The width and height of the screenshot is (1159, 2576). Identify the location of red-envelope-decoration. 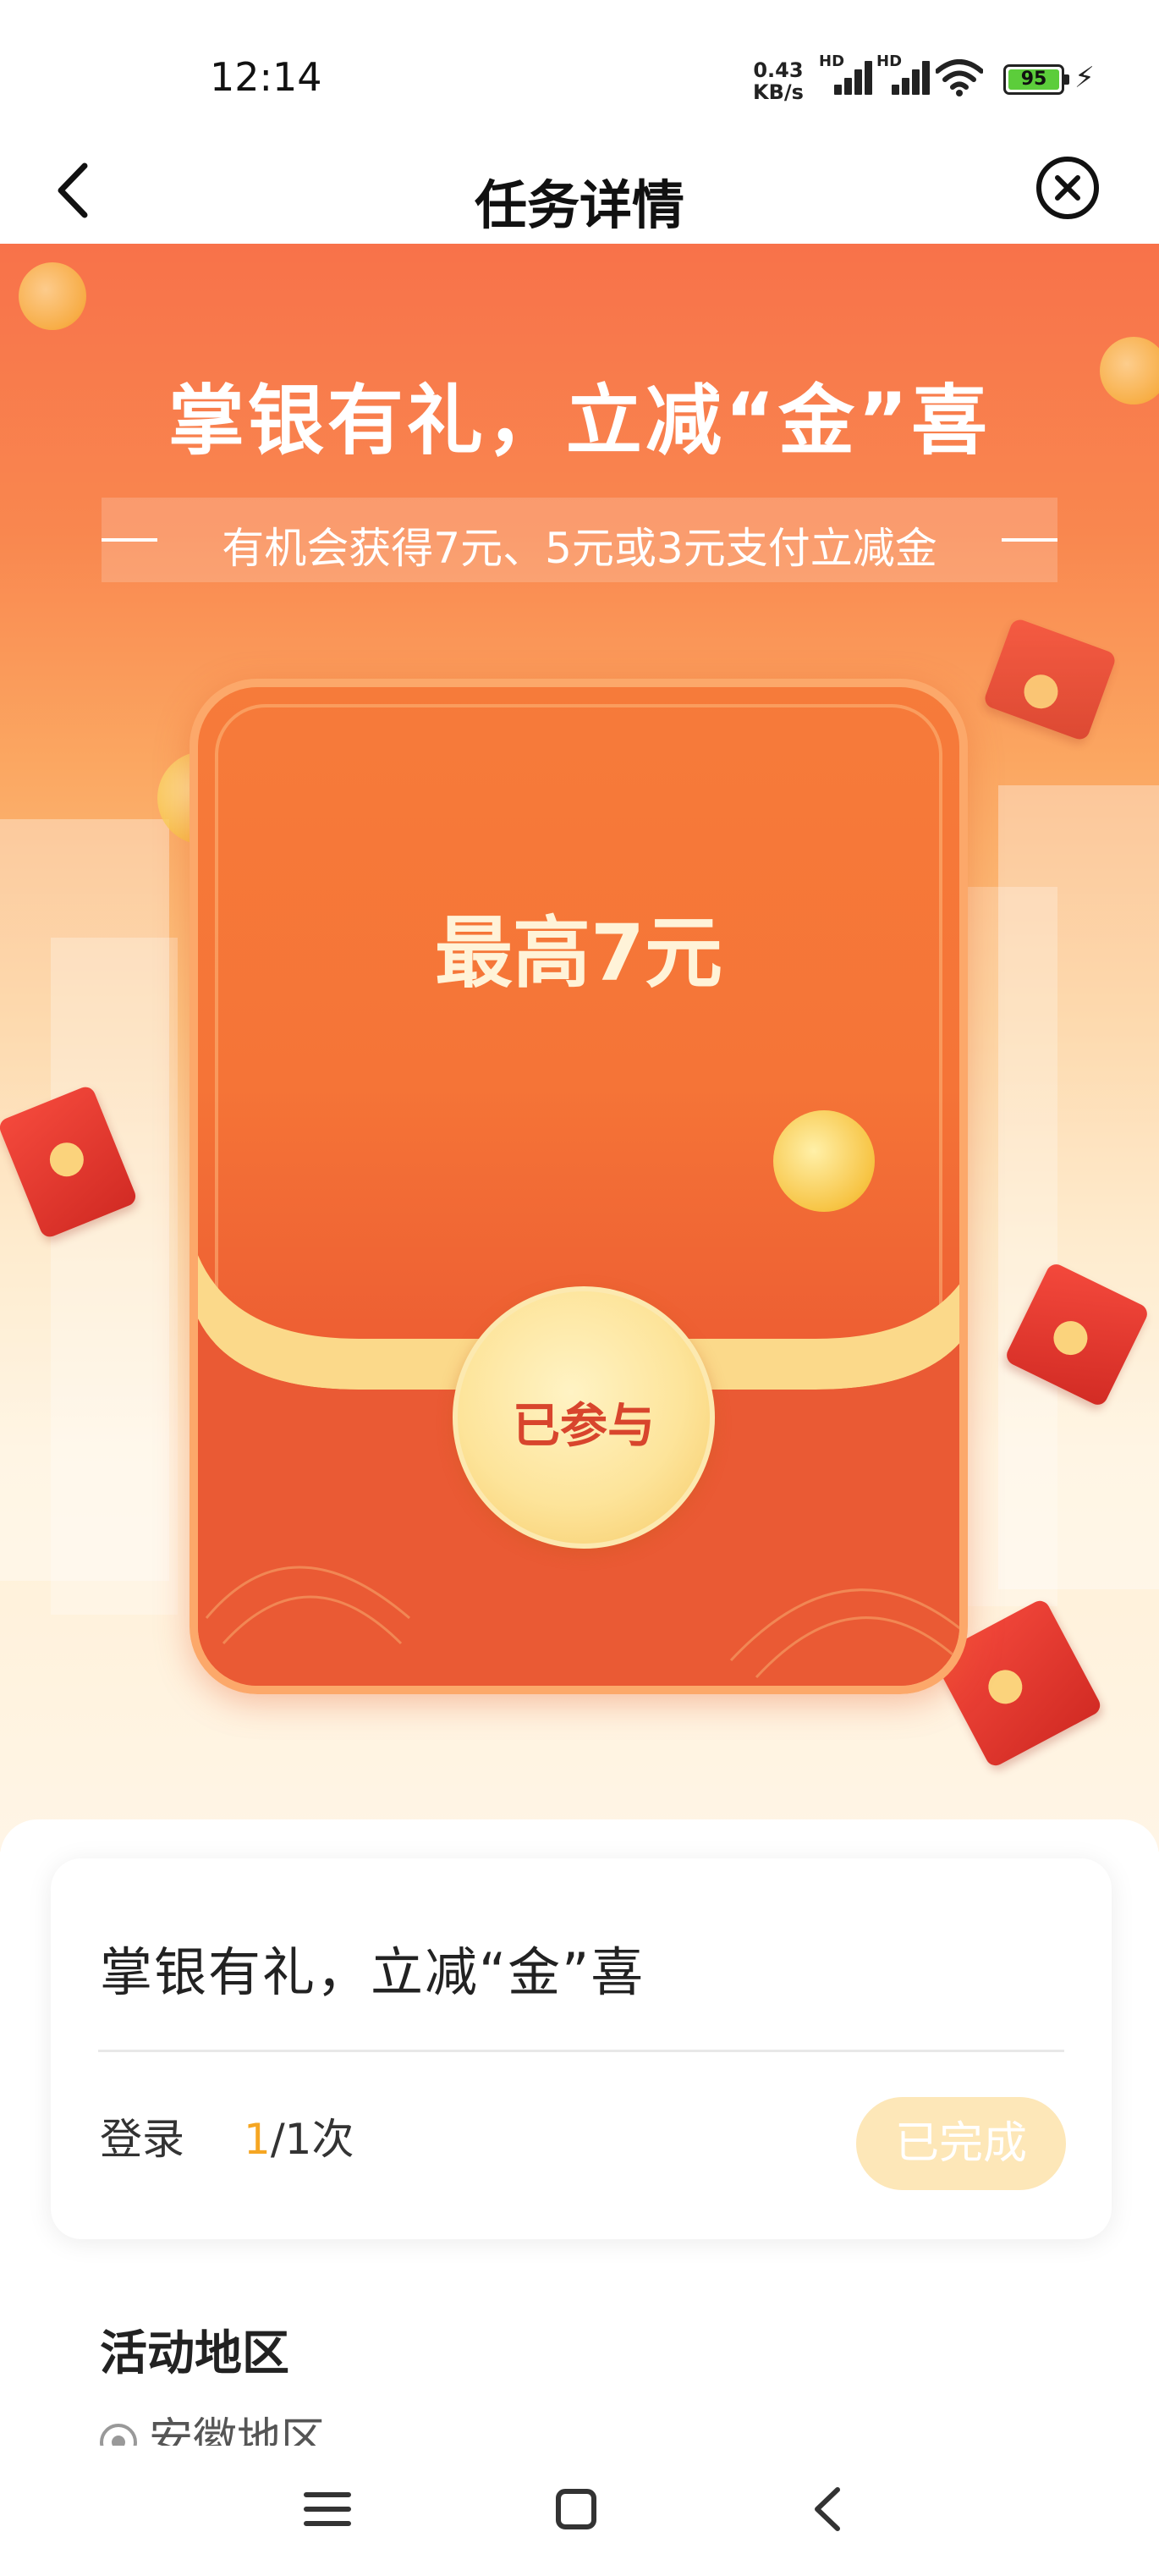
(1050, 679).